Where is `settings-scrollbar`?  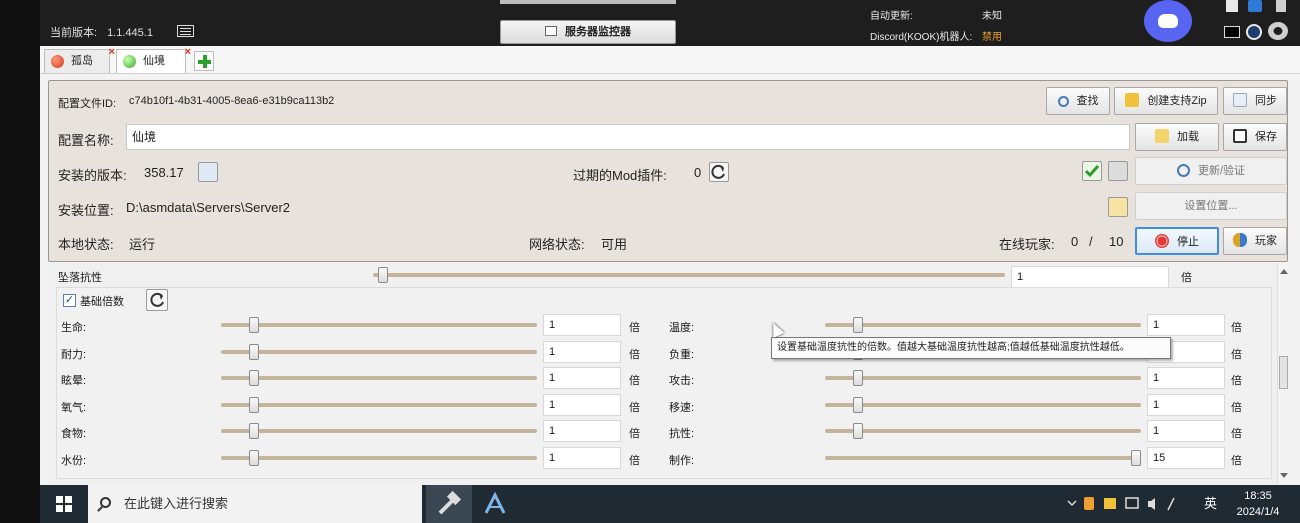
settings-scrollbar is located at coordinates (1282, 374).